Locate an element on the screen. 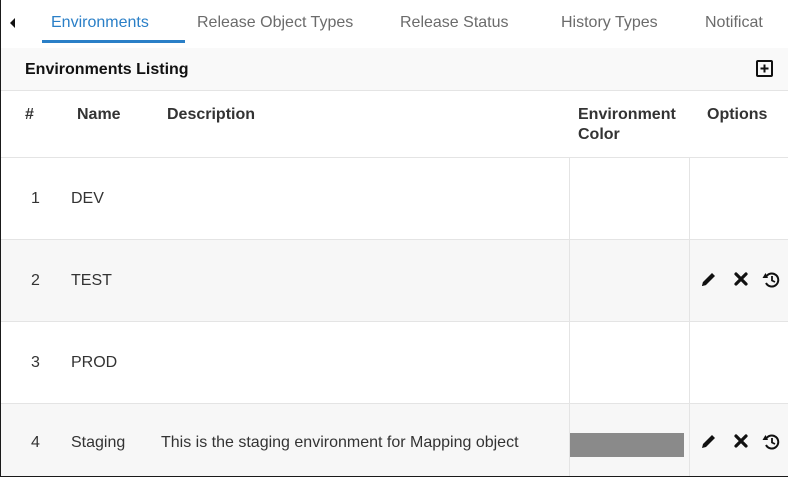  tab-environments: Environments is located at coordinates (100, 23).